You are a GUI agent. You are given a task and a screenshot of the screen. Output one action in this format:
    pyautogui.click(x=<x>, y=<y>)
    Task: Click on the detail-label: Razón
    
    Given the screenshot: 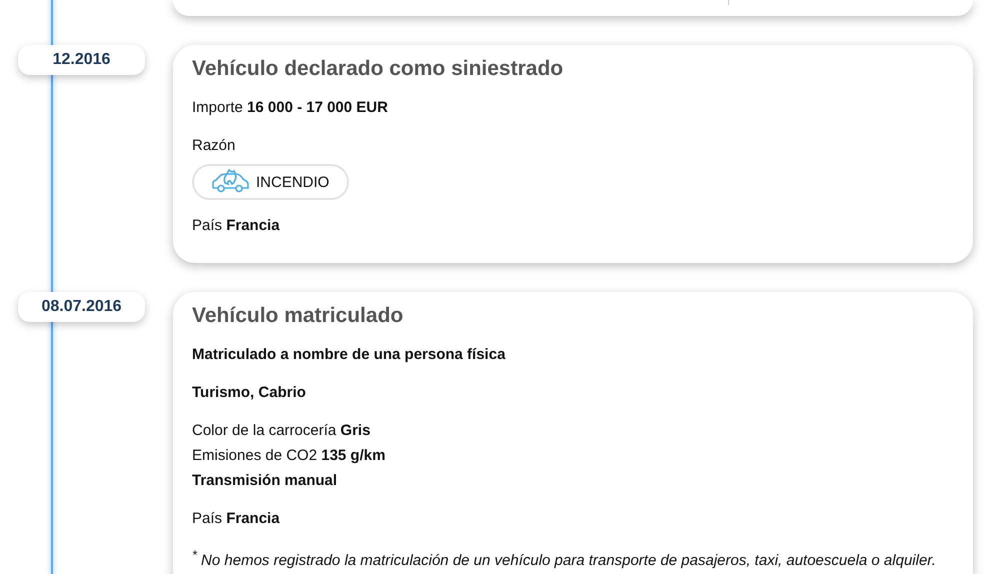 What is the action you would take?
    pyautogui.click(x=214, y=146)
    